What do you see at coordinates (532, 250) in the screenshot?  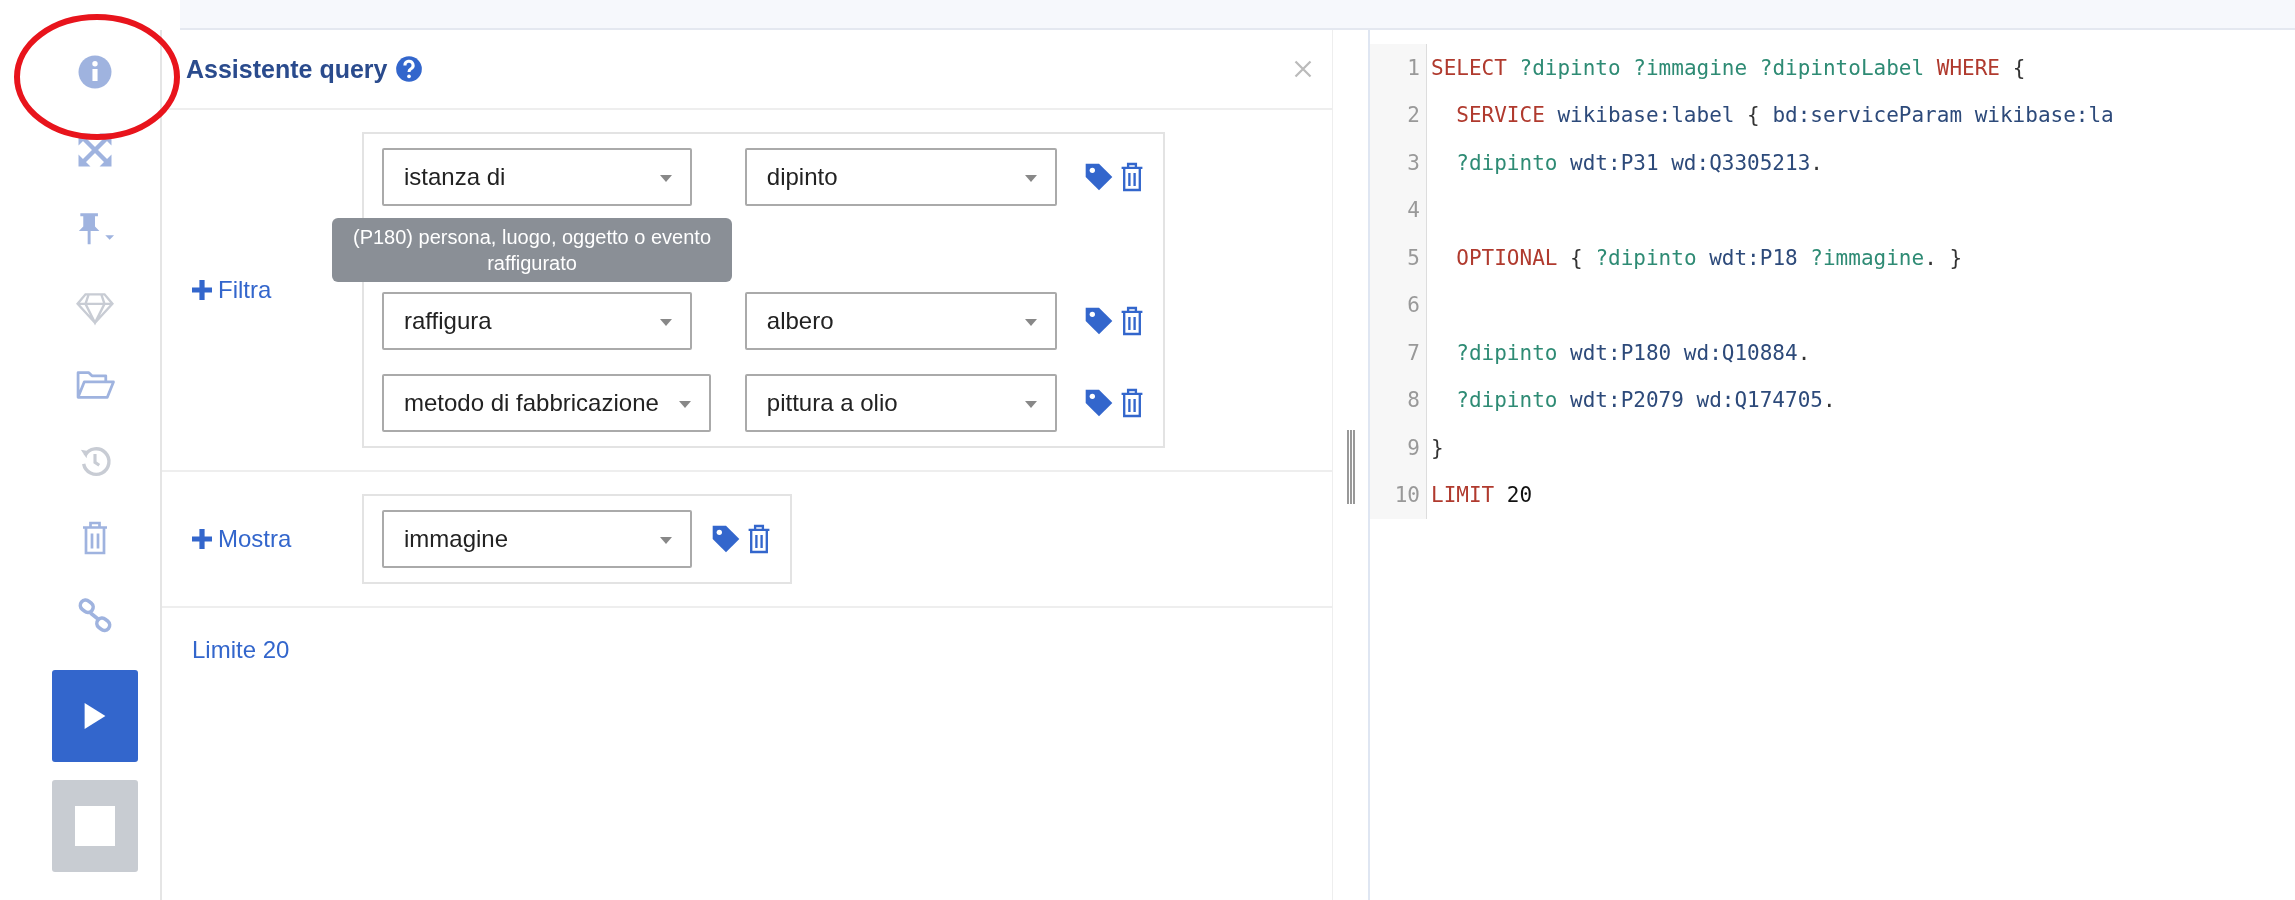 I see `tooltip: (P180) persona, luogo, oggetto o evento raffigurato` at bounding box center [532, 250].